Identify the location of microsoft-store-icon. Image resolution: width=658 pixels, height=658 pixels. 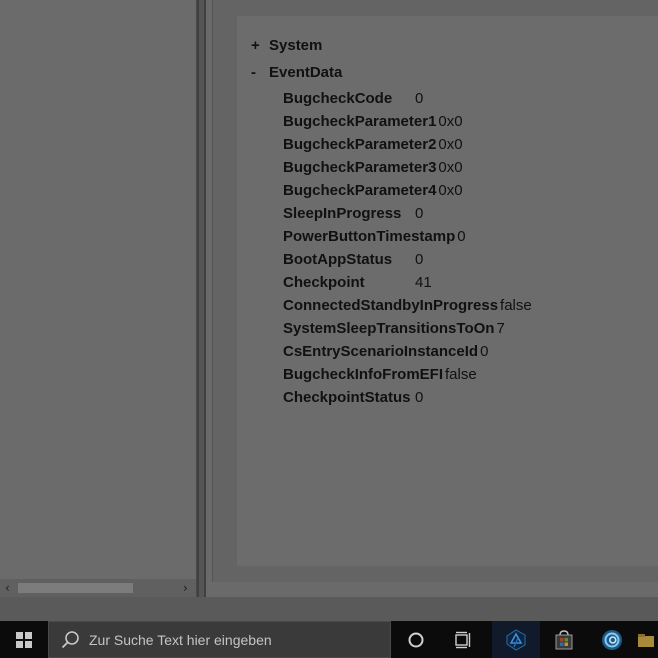
(564, 639).